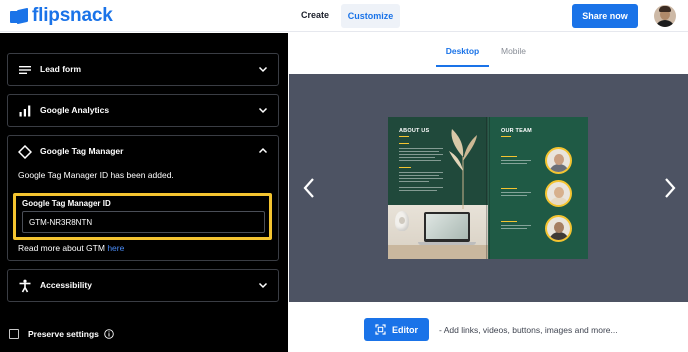 The image size is (688, 352). What do you see at coordinates (516, 131) in the screenshot?
I see `page-title-team: OUR TEAM` at bounding box center [516, 131].